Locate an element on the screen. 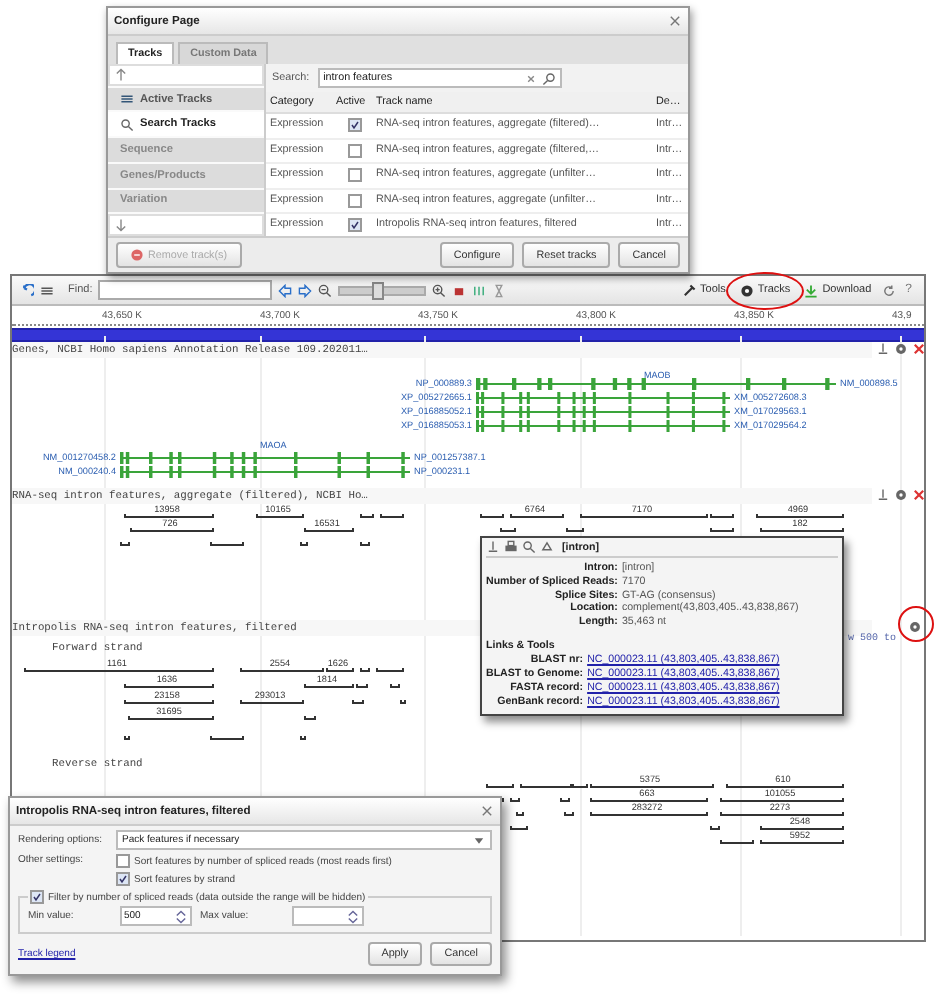  caret-icon is located at coordinates (479, 840).